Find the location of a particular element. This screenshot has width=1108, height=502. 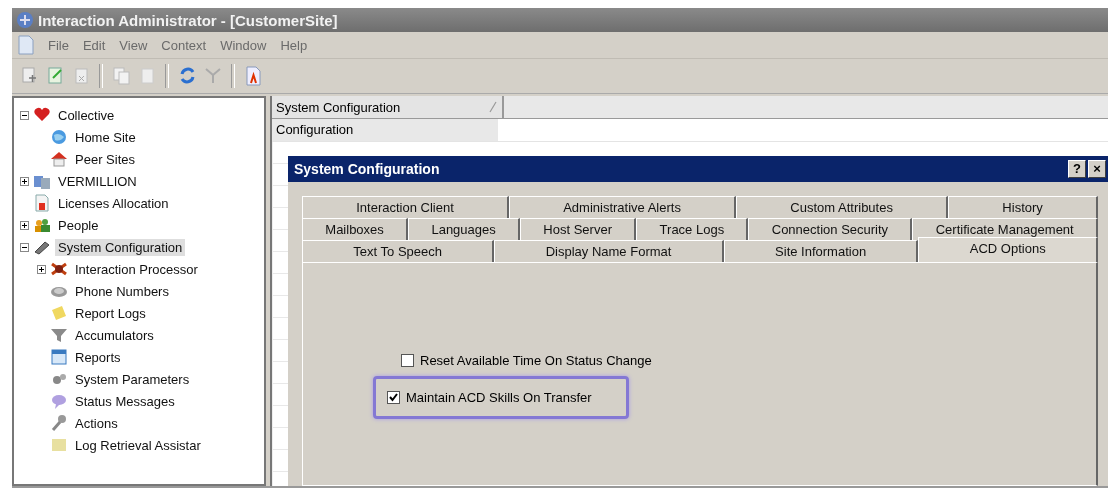

tree-item: Log Retrieval Assistar is located at coordinates (138, 445).